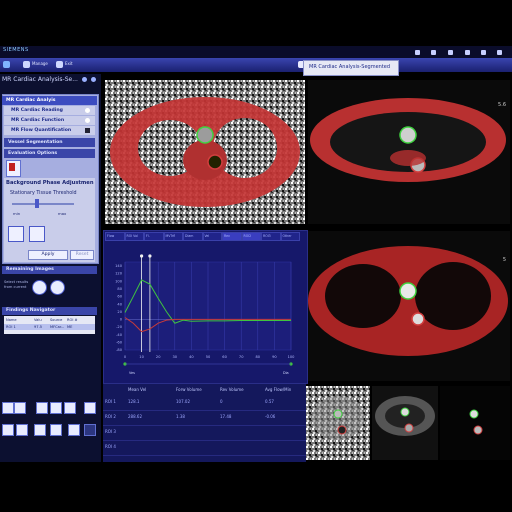  Describe the element at coordinates (258, 357) in the screenshot. I see `x-tick-label: 80` at that location.